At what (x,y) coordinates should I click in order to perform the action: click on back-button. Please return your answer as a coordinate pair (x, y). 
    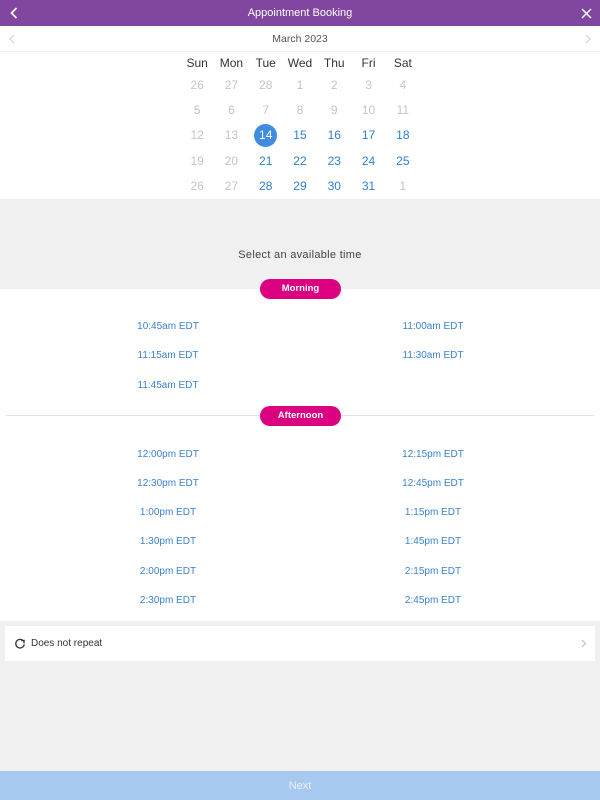
    Looking at the image, I should click on (14, 13).